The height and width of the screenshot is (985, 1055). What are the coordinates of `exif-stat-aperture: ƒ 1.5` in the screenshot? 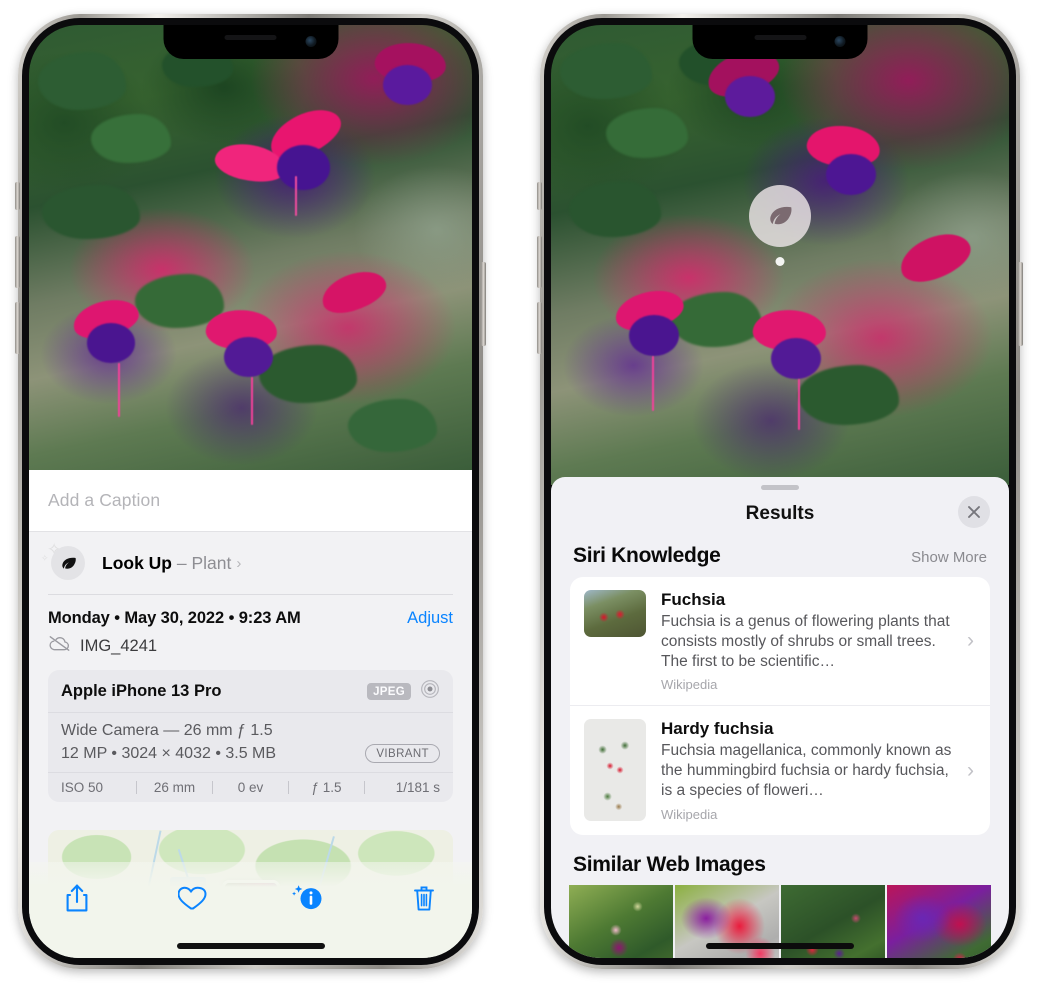 It's located at (326, 787).